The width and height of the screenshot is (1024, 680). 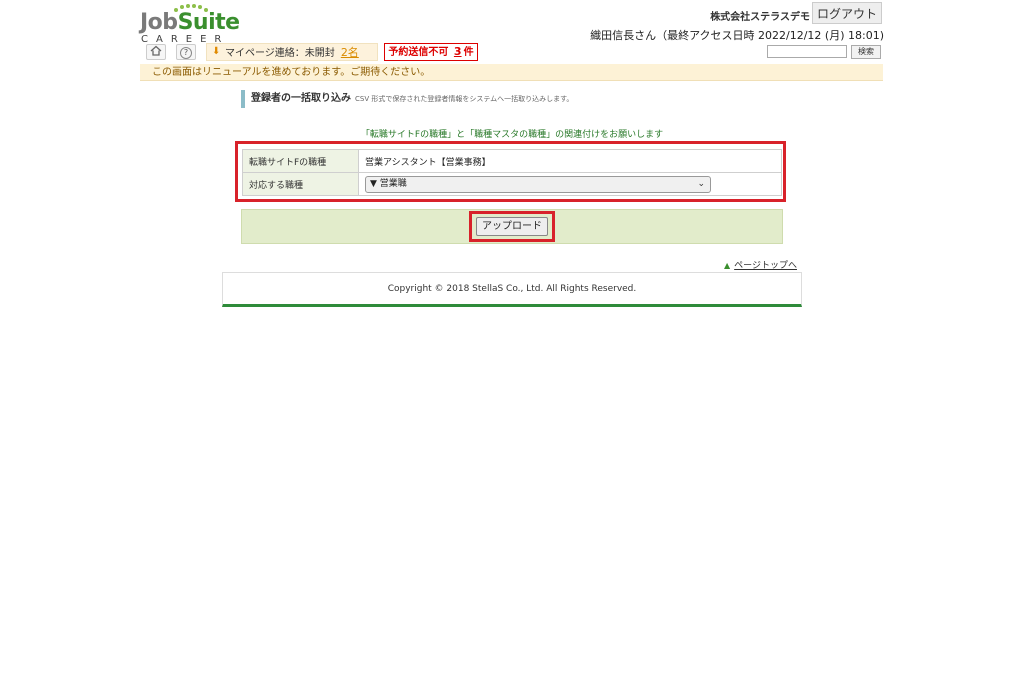 What do you see at coordinates (464, 99) in the screenshot?
I see `page-description: CSV 形式で保存された登録者情報をシステムへ一括取り込みします。` at bounding box center [464, 99].